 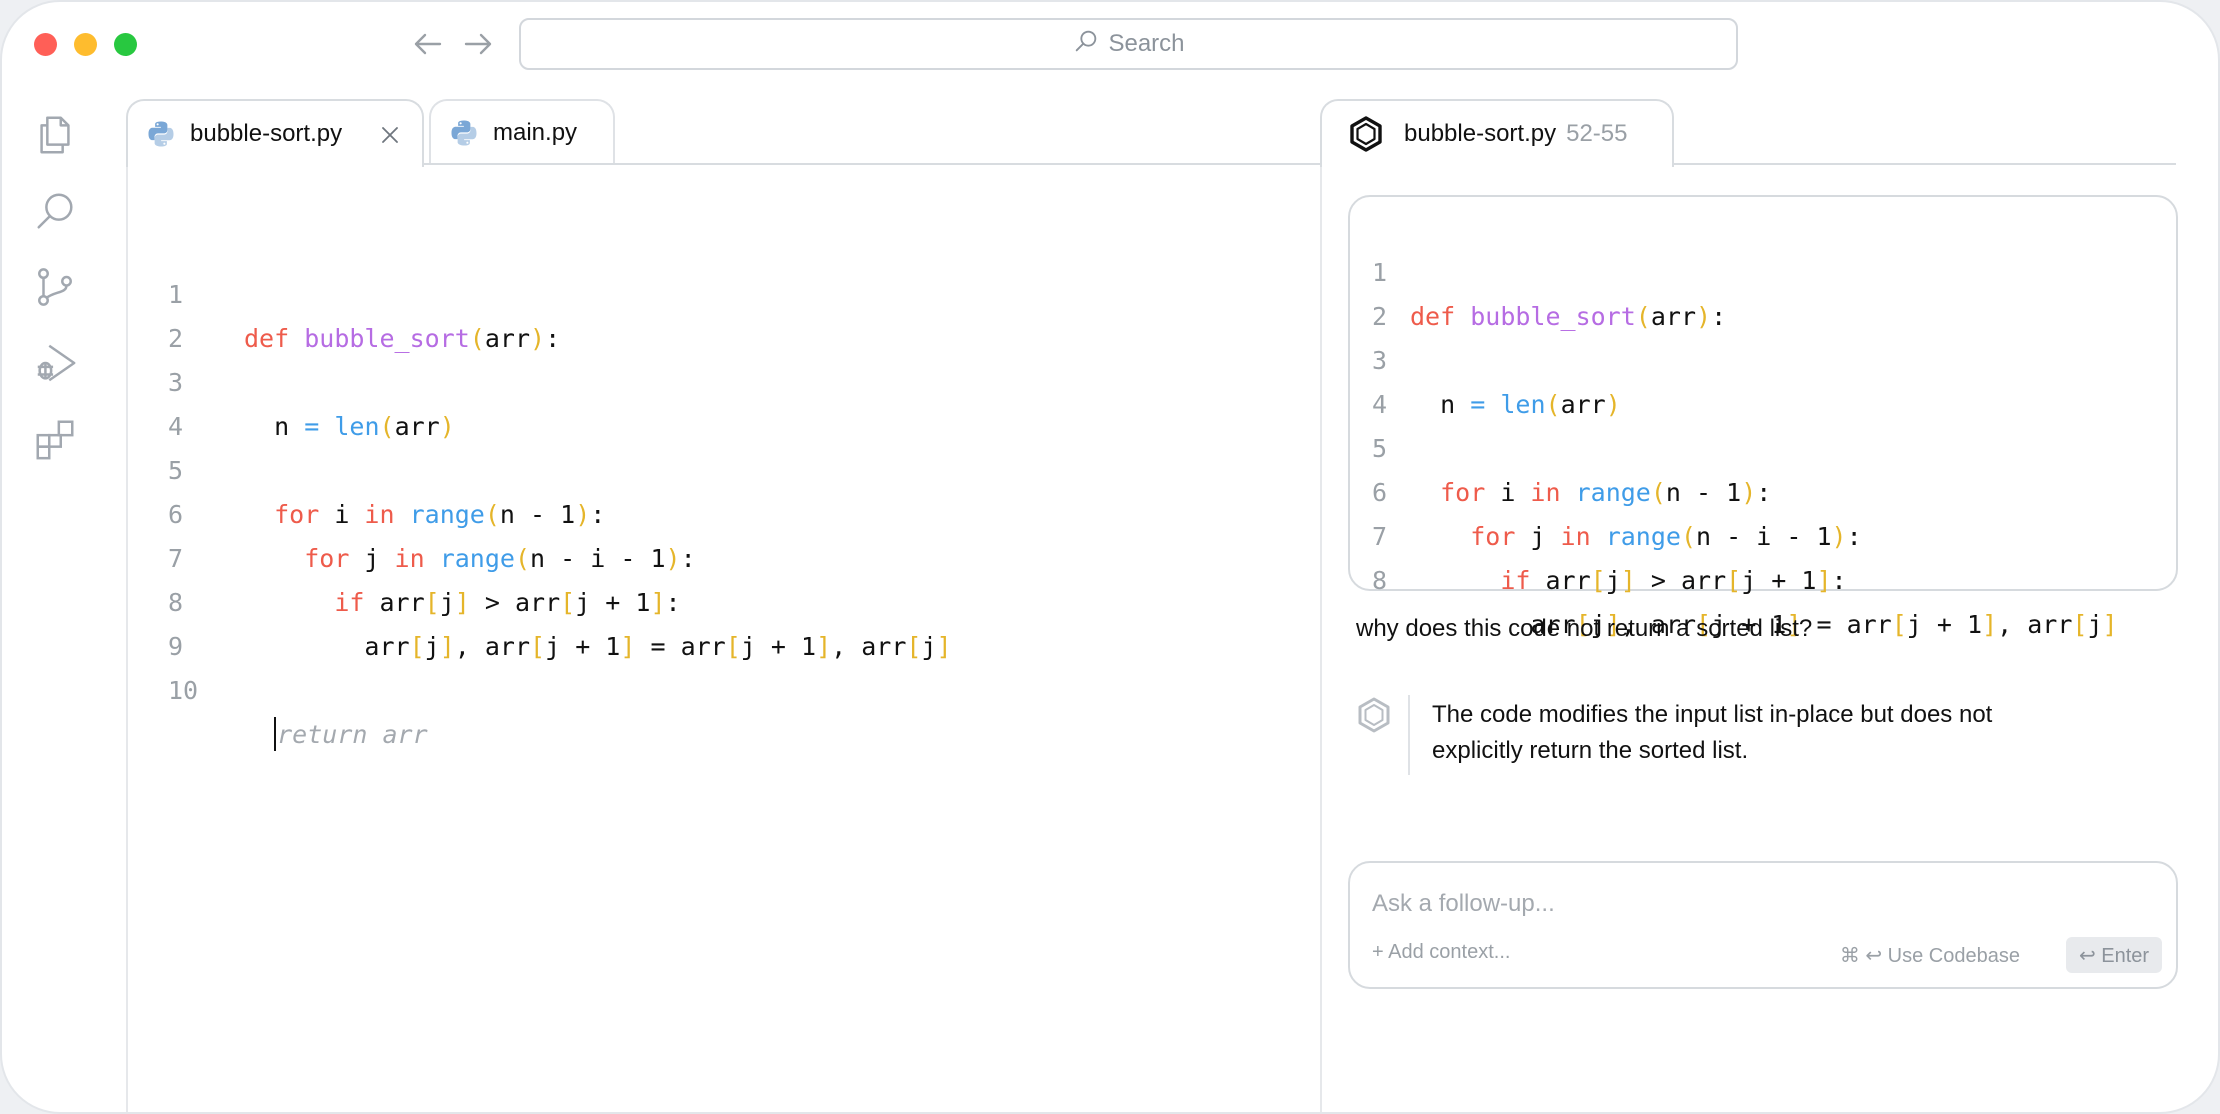 I want to click on chat-tab-divider, so click(x=1925, y=164).